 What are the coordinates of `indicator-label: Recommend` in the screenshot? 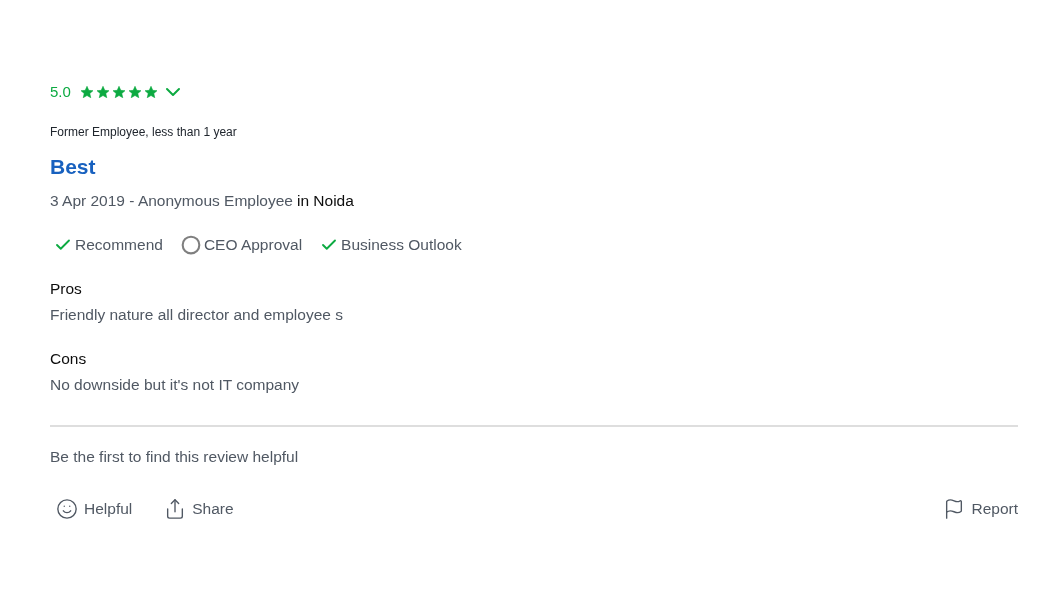 It's located at (119, 245).